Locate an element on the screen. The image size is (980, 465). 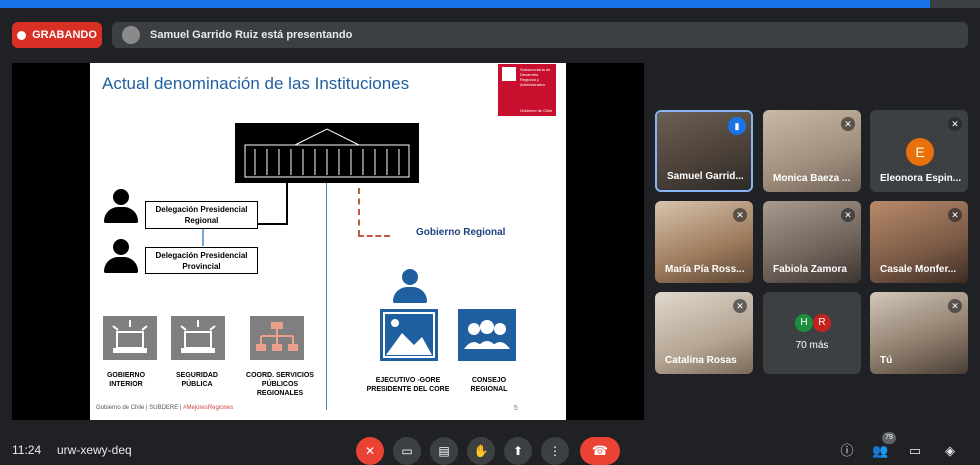
meeting-code: urw-xewy-deq is located at coordinates (94, 450).